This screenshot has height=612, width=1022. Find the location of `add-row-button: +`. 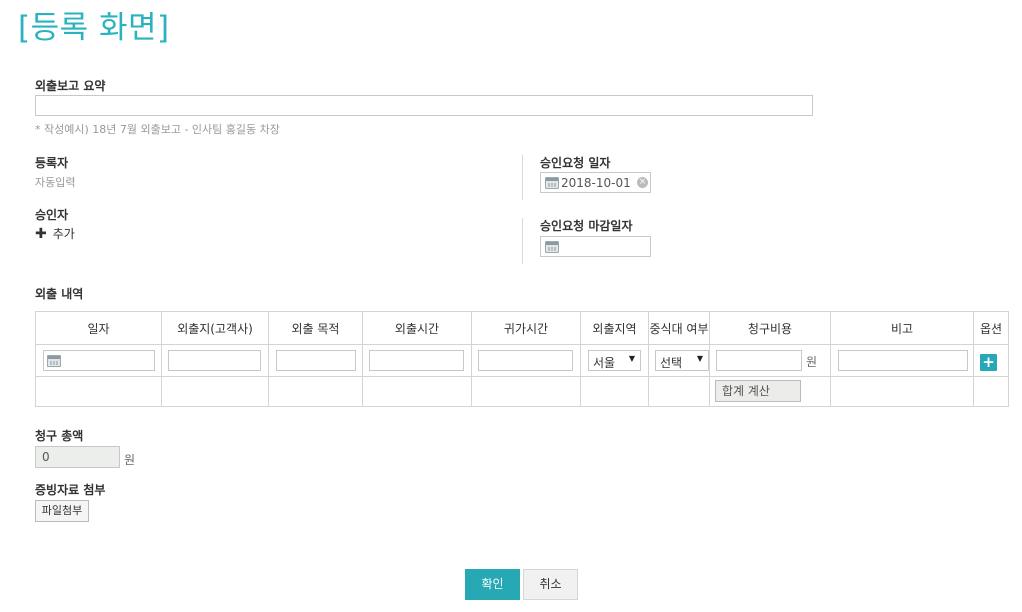

add-row-button: + is located at coordinates (988, 362).